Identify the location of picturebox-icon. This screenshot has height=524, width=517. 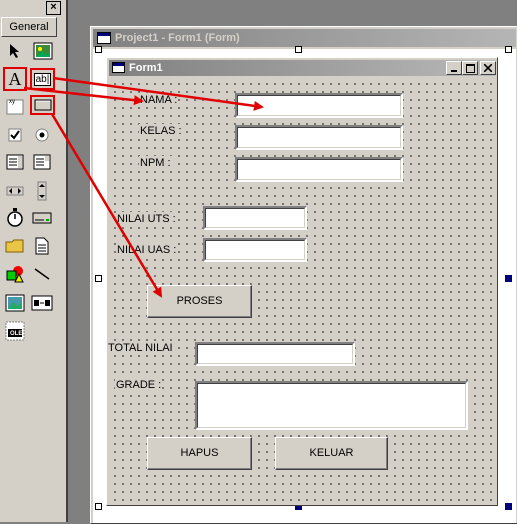
(43, 51).